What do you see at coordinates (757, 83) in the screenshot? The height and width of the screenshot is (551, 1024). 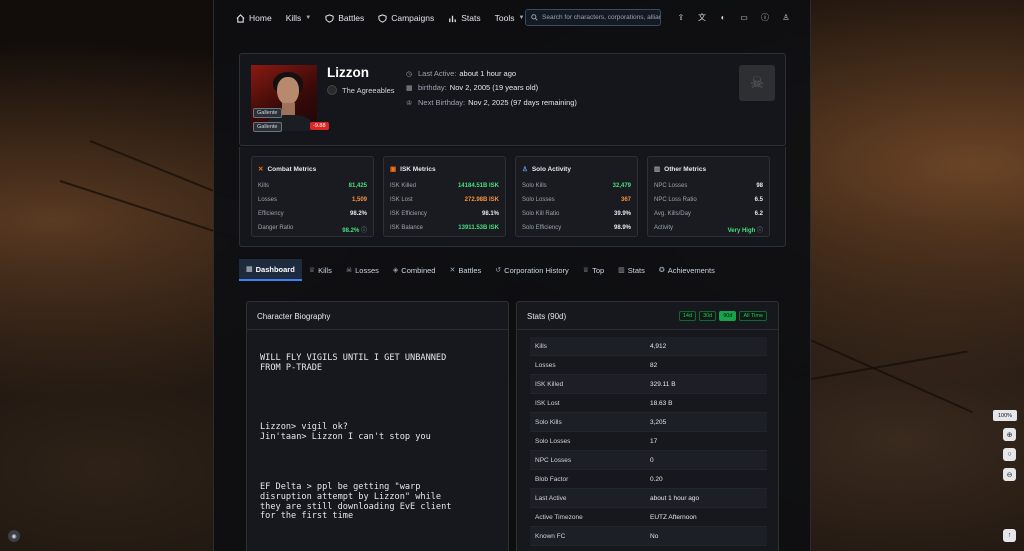 I see `alliance-logo: ☠` at bounding box center [757, 83].